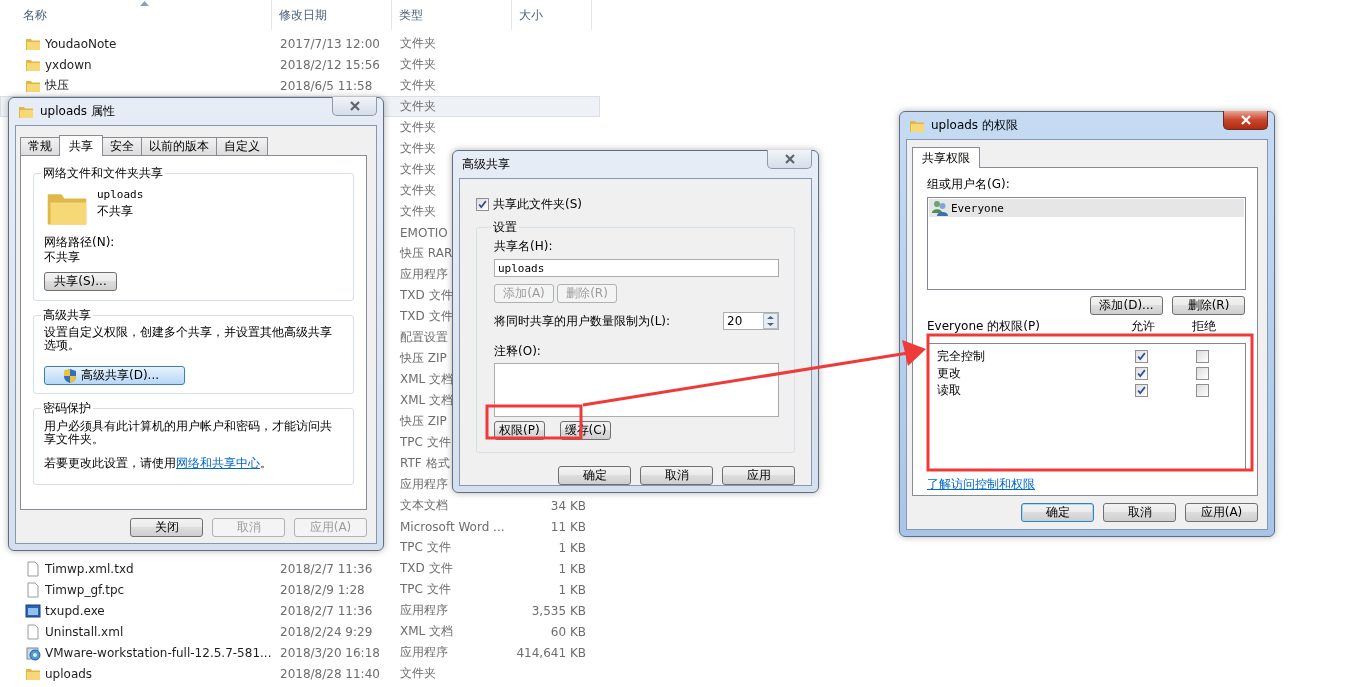 This screenshot has height=687, width=1345. What do you see at coordinates (940, 208) in the screenshot?
I see `users-icon` at bounding box center [940, 208].